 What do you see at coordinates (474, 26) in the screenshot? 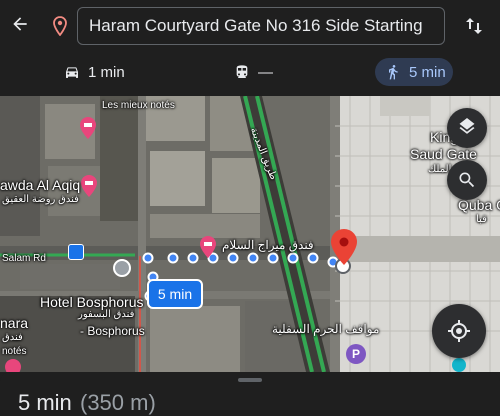
I see `swap-vertical-icon` at bounding box center [474, 26].